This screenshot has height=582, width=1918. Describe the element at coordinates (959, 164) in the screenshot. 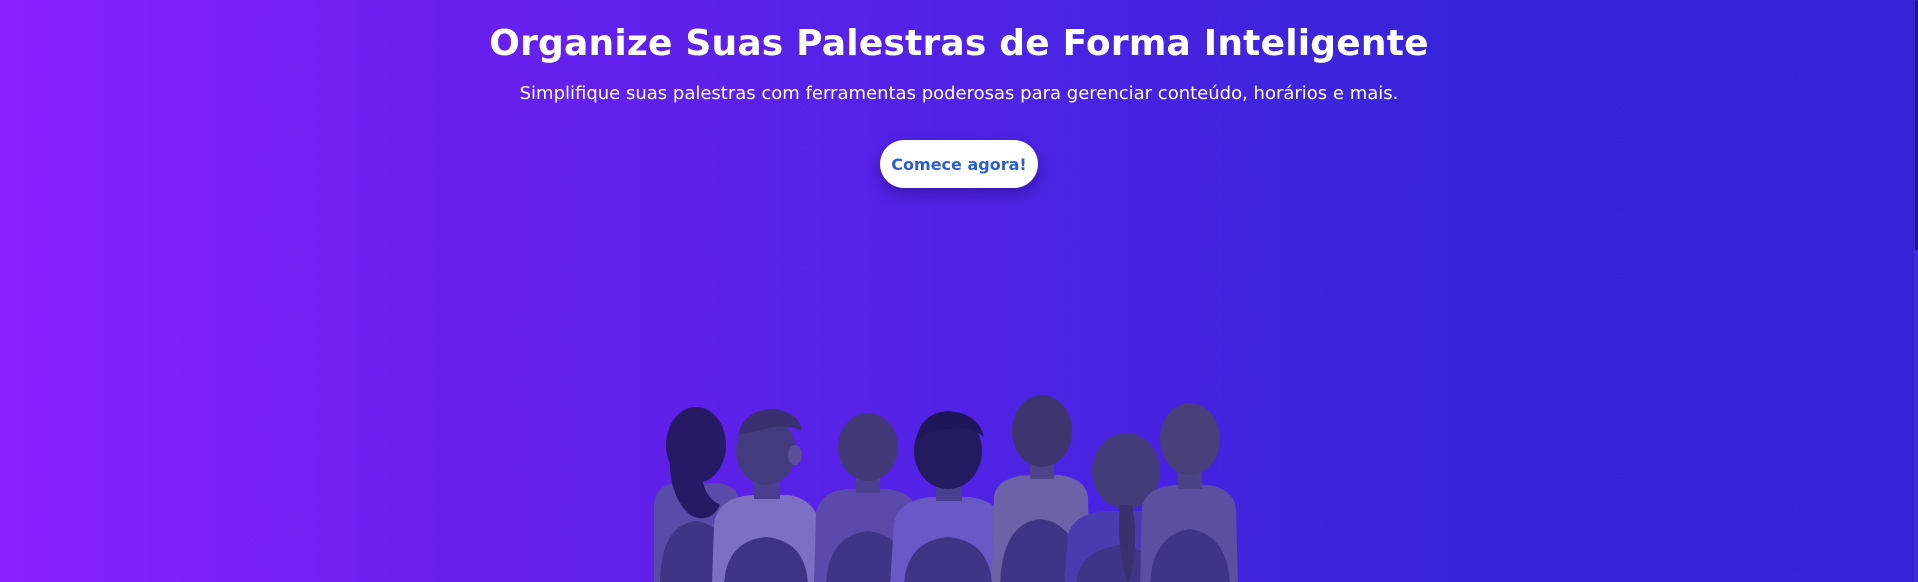

I see `get-started-button: Comece agora!` at that location.